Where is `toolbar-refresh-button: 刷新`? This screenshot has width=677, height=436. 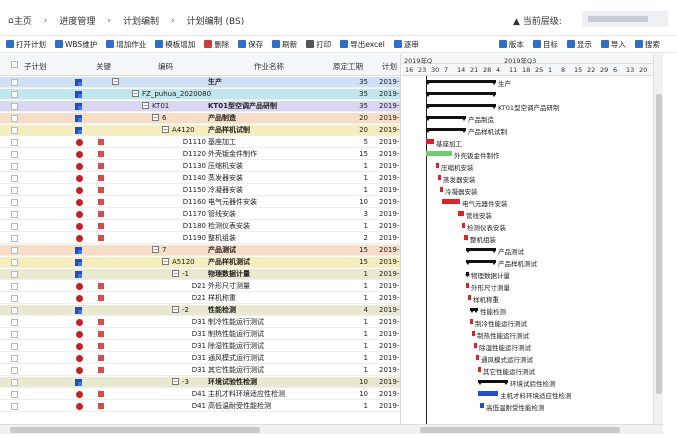
toolbar-refresh-button: 刷新 is located at coordinates (284, 44).